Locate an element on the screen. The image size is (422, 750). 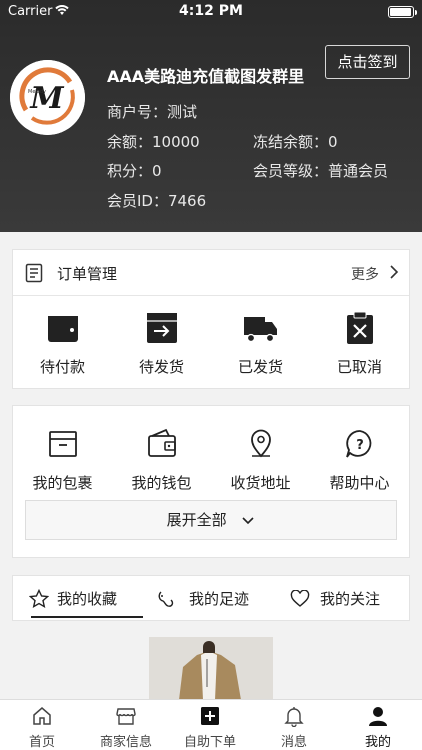
heart-icon is located at coordinates (300, 600).